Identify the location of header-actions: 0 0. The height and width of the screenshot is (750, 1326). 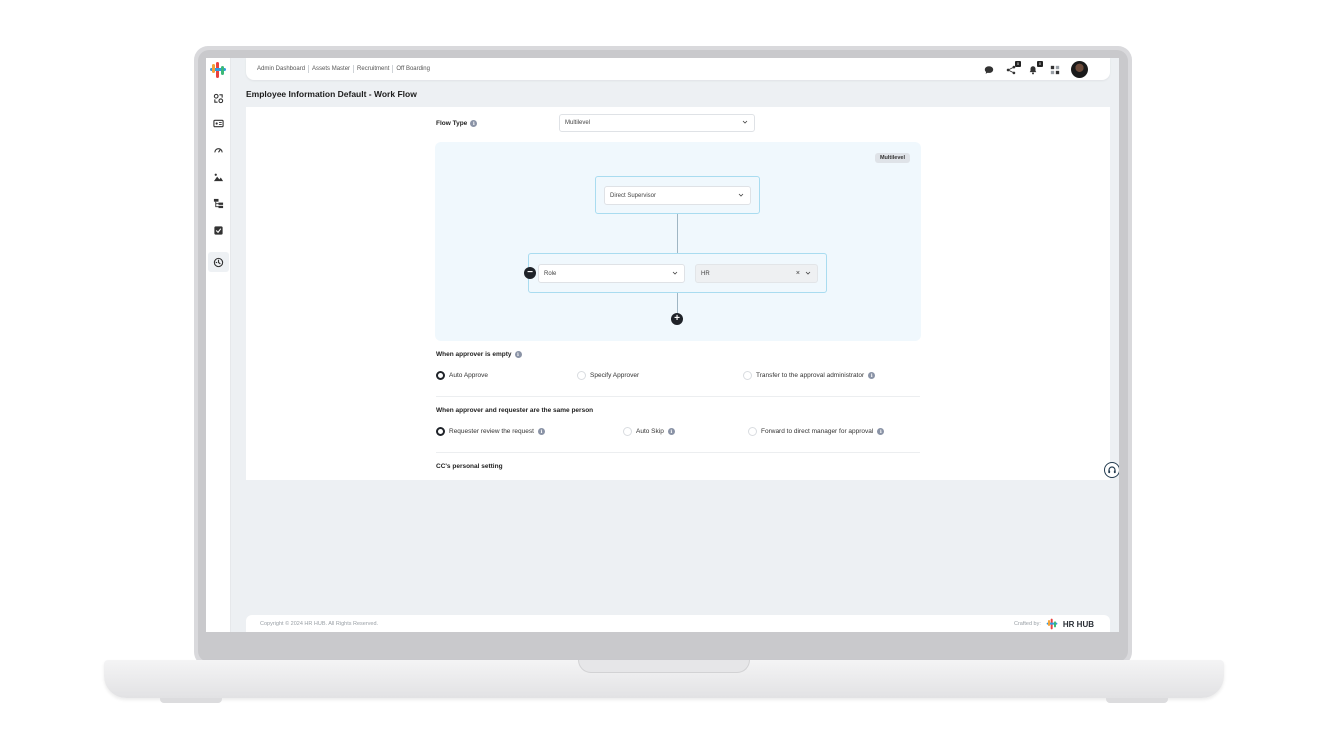
(1035, 69).